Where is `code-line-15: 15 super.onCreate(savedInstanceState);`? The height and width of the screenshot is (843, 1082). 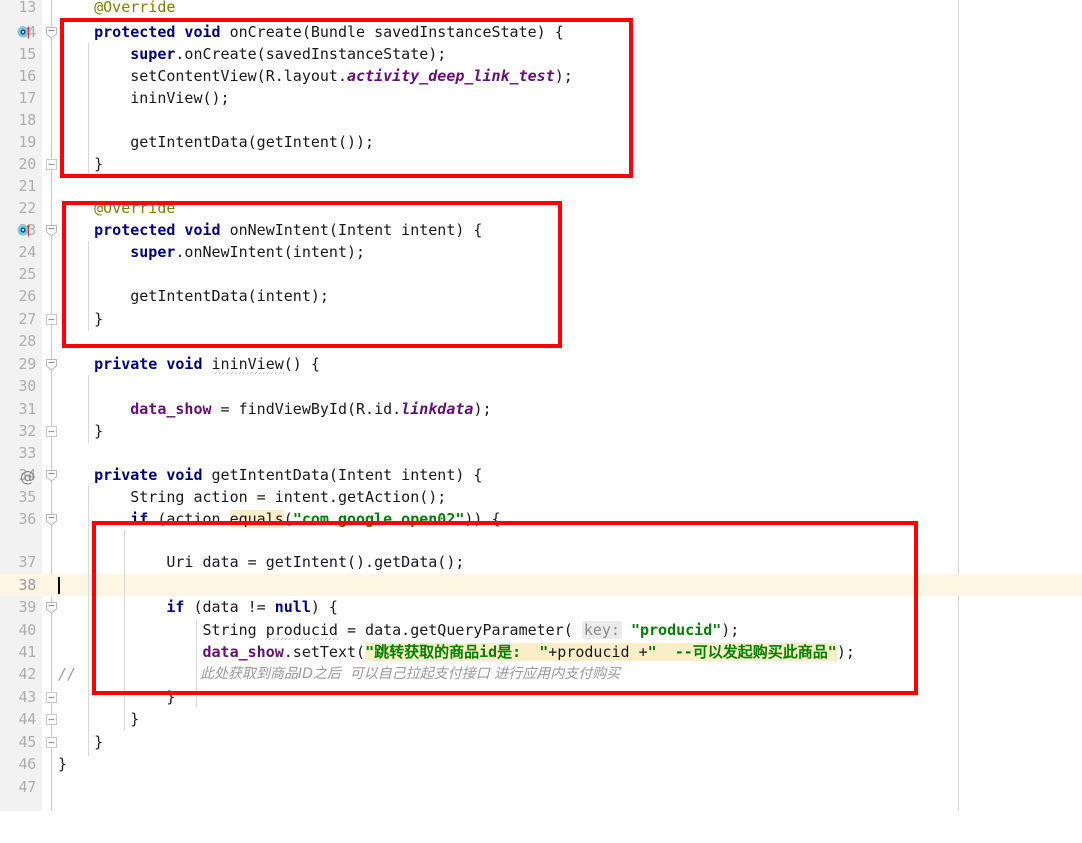 code-line-15: 15 super.onCreate(savedInstanceState); is located at coordinates (541, 54).